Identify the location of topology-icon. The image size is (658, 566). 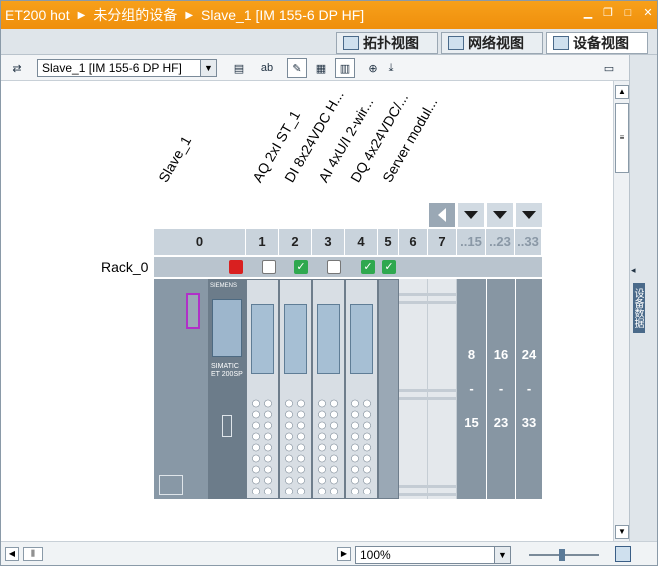
(351, 43).